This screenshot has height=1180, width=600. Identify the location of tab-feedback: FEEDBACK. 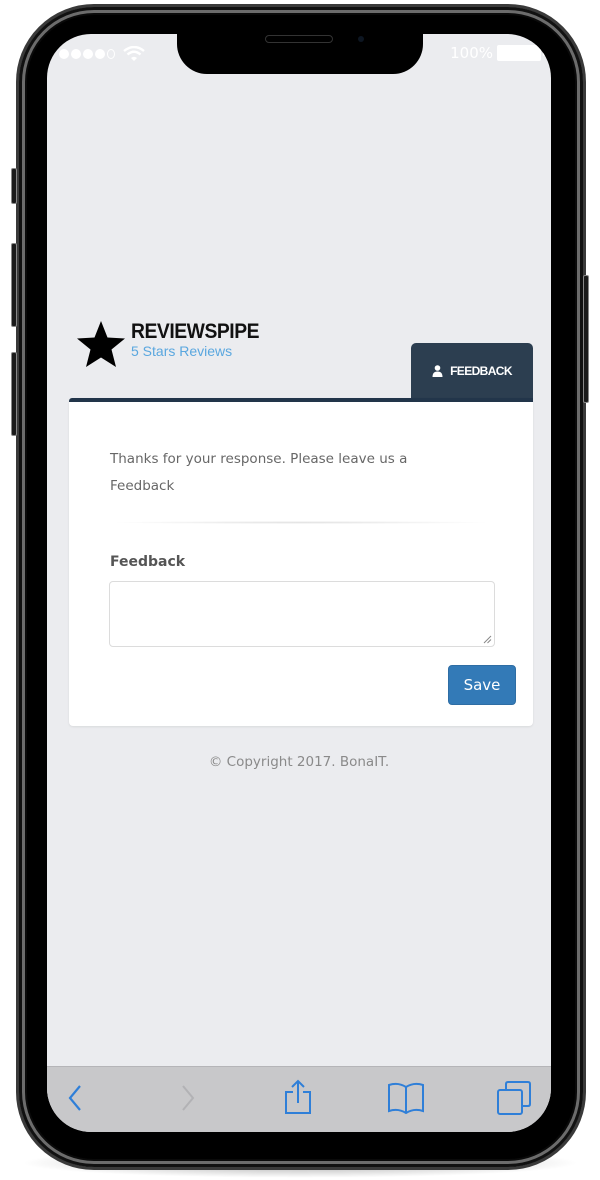
(472, 371).